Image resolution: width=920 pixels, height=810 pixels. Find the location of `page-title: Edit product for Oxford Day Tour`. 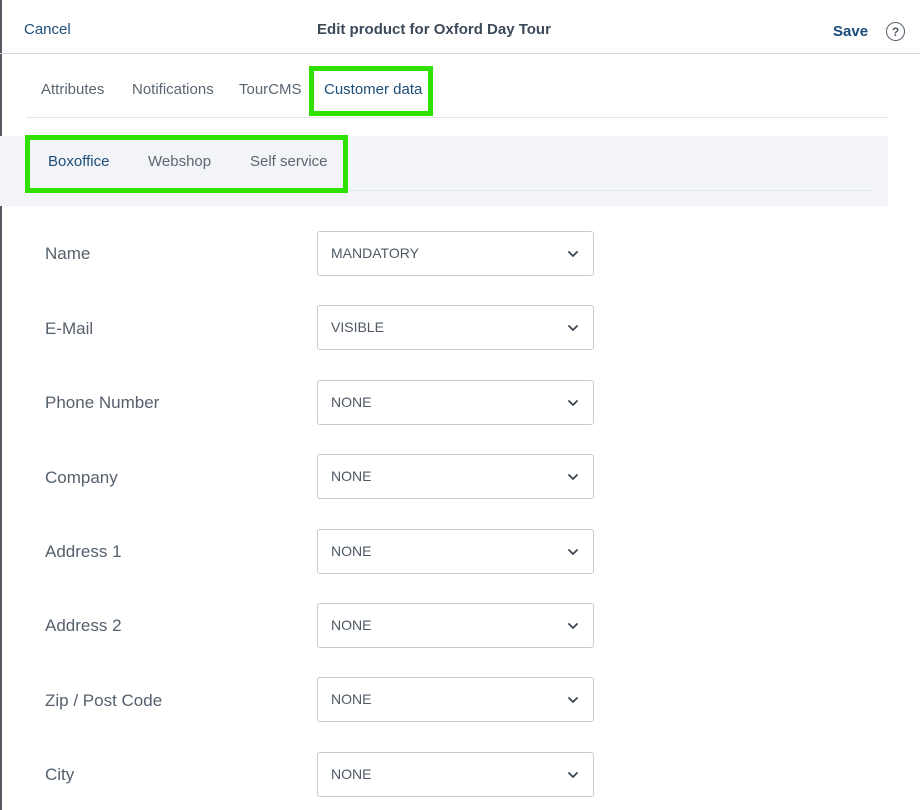

page-title: Edit product for Oxford Day Tour is located at coordinates (434, 29).